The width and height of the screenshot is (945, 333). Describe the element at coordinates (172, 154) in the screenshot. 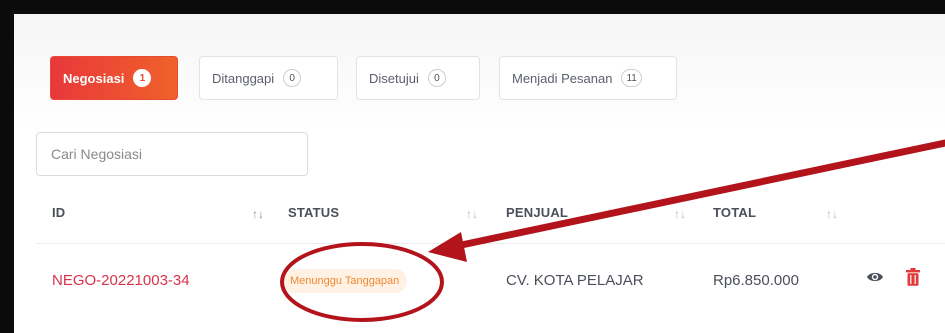

I see `search-input` at that location.